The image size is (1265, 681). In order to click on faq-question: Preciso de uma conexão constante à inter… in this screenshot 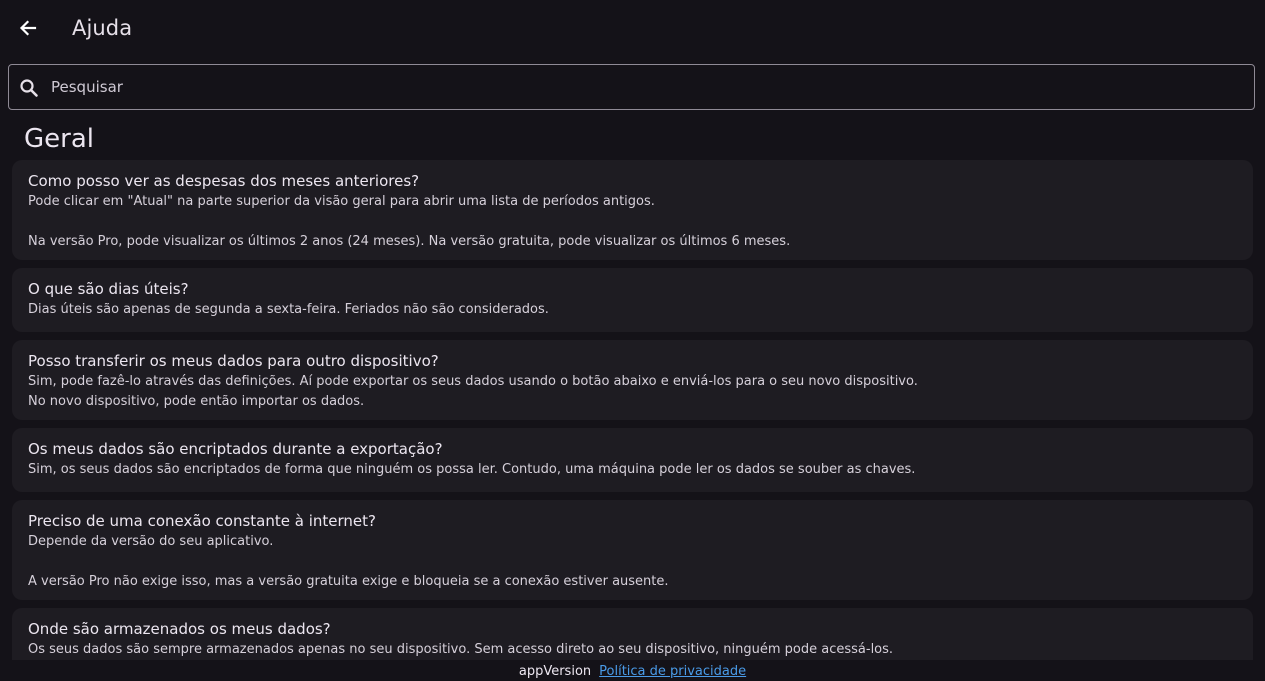, I will do `click(202, 521)`.